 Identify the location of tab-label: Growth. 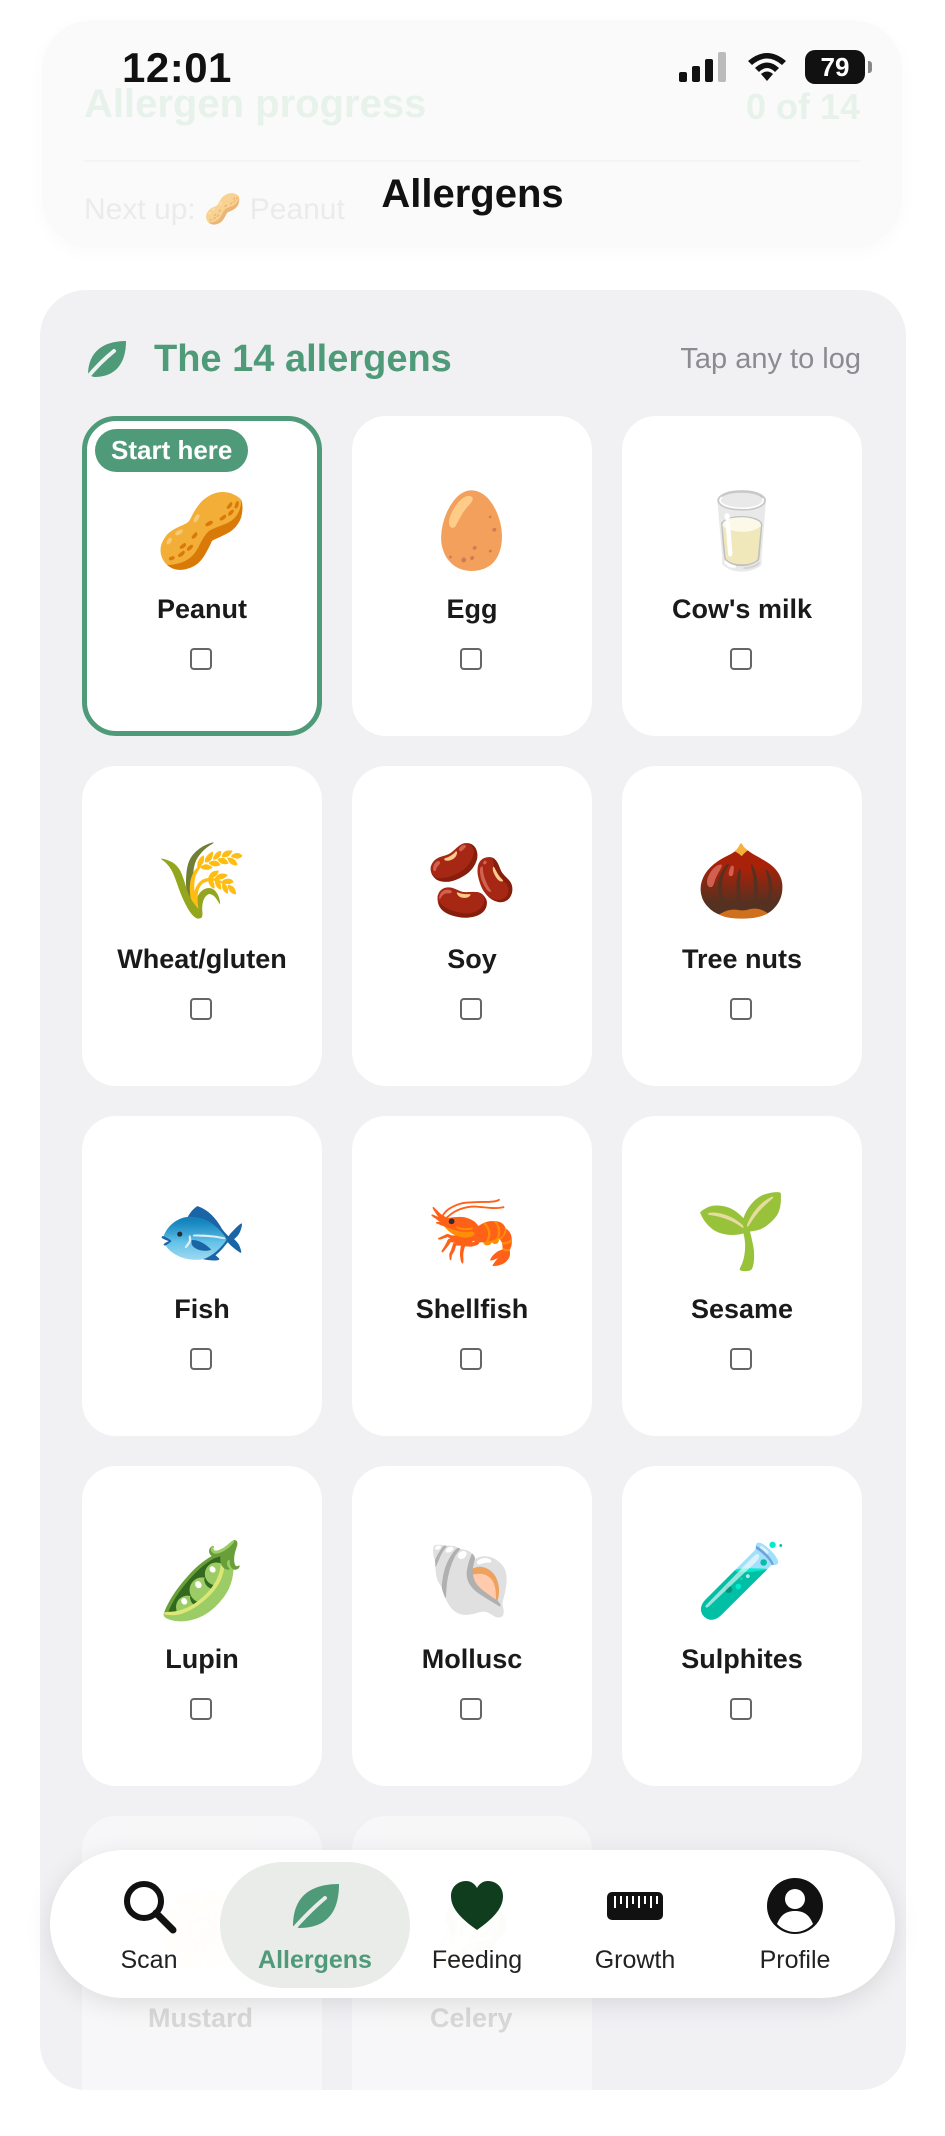
(635, 1960).